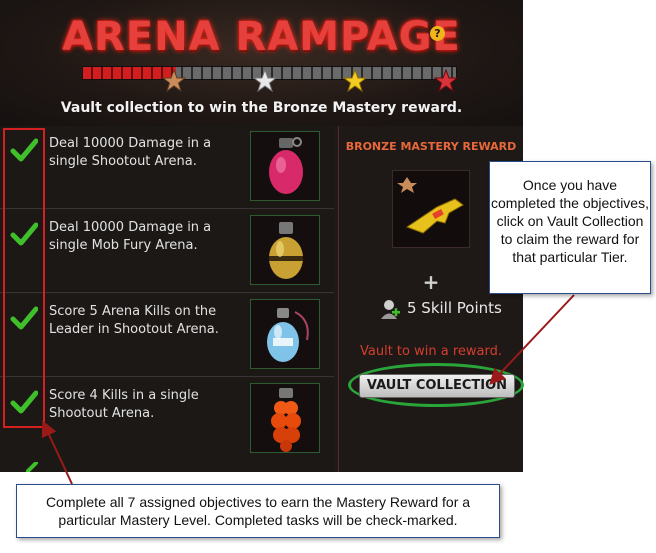 This screenshot has width=656, height=553. I want to click on reward-item-slot, so click(431, 209).